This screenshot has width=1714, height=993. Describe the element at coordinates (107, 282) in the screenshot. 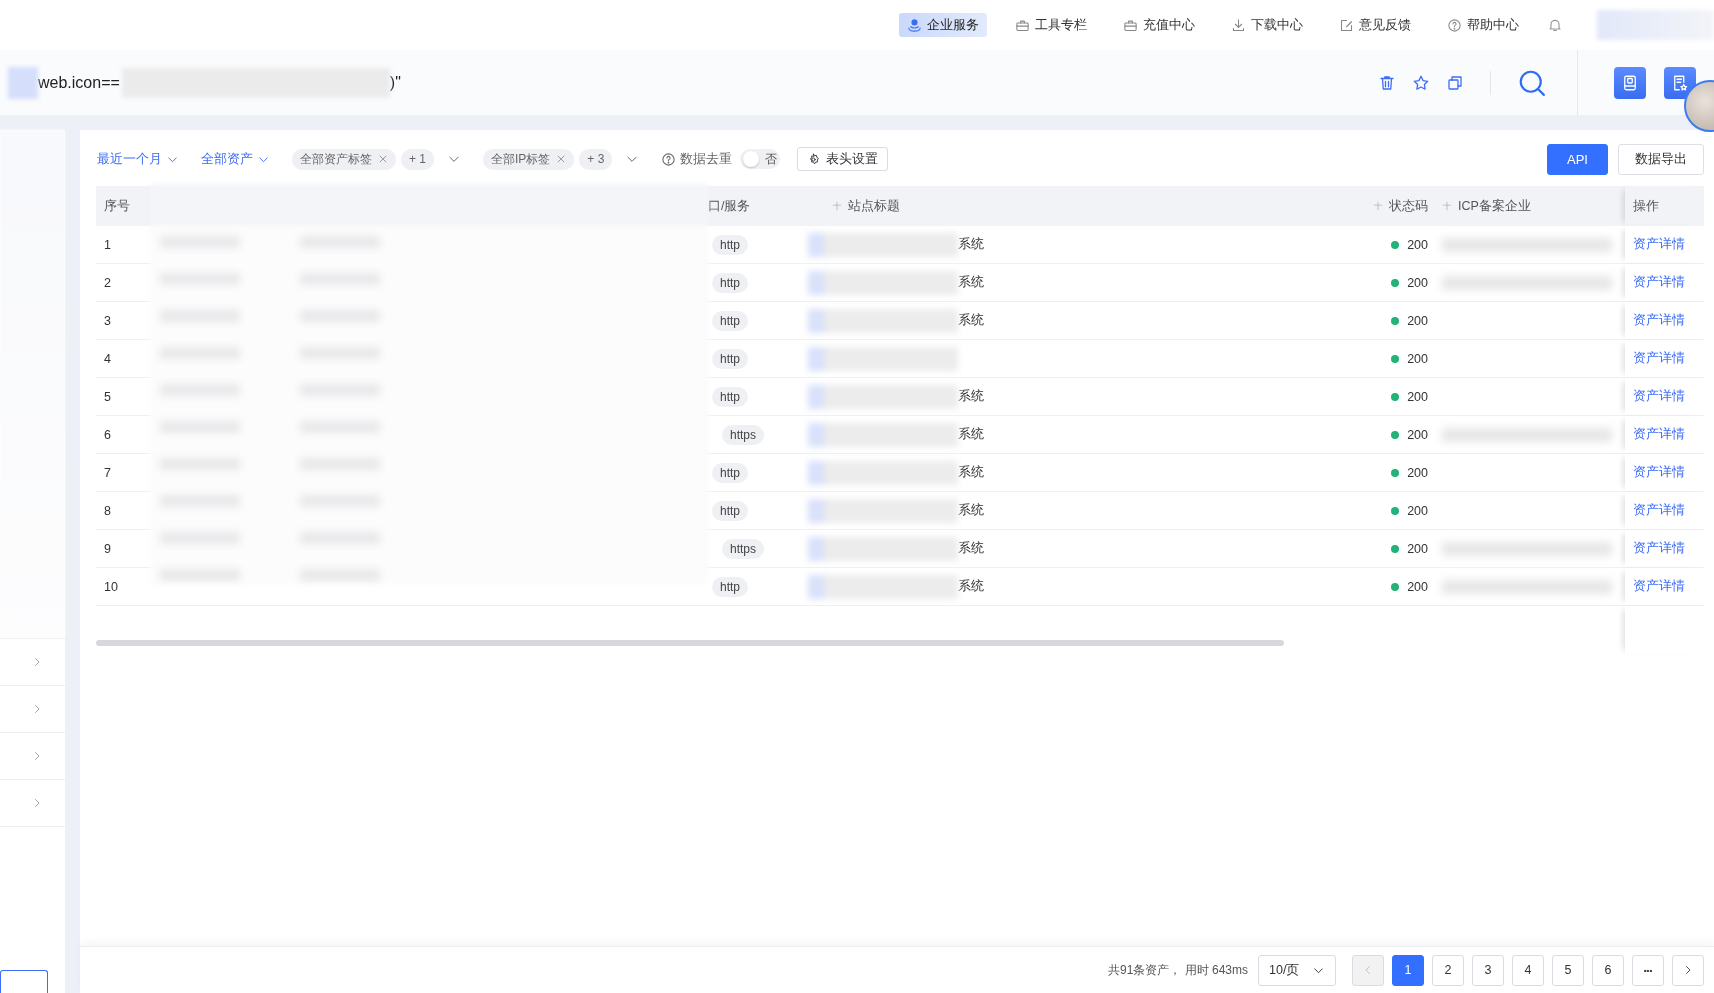

I see `row-number: 2` at that location.